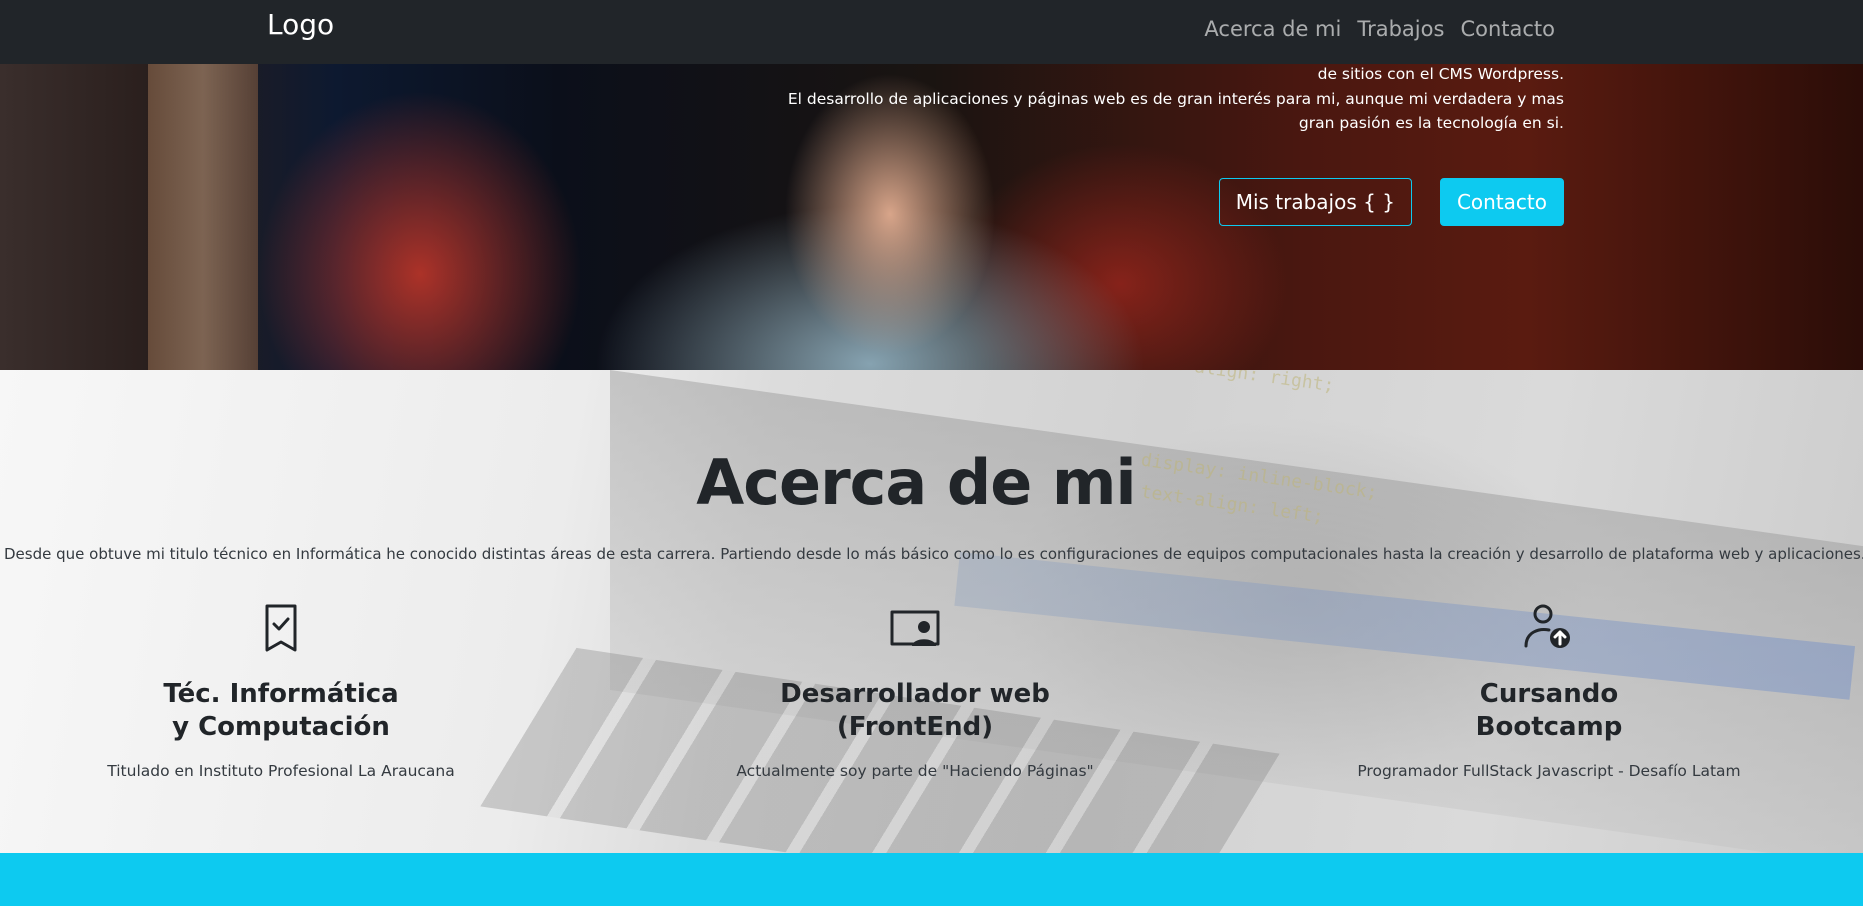  What do you see at coordinates (915, 694) in the screenshot?
I see `feature-title-line: Desarrollador web` at bounding box center [915, 694].